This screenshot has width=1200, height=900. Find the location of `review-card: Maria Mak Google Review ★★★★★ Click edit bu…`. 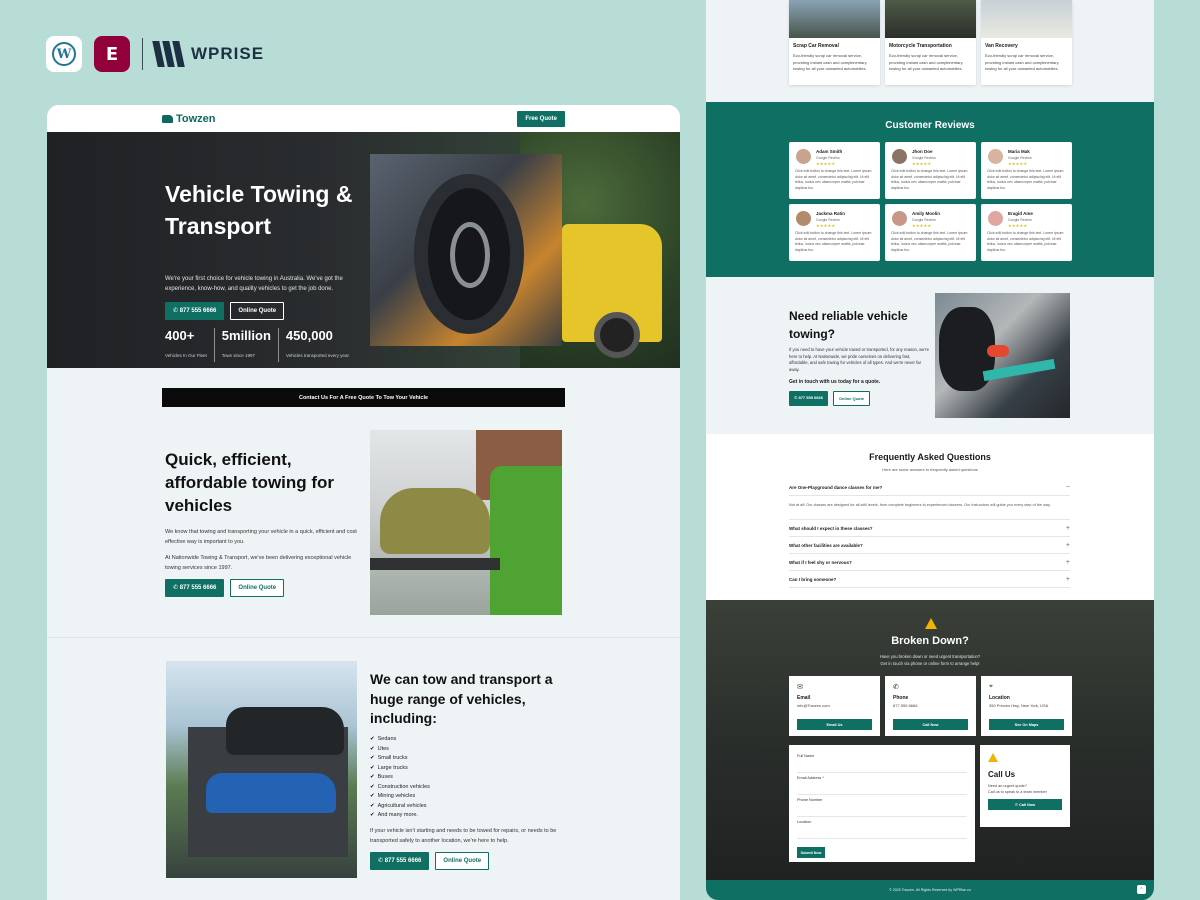

review-card: Maria Mak Google Review ★★★★★ Click edit bu… is located at coordinates (1026, 170).